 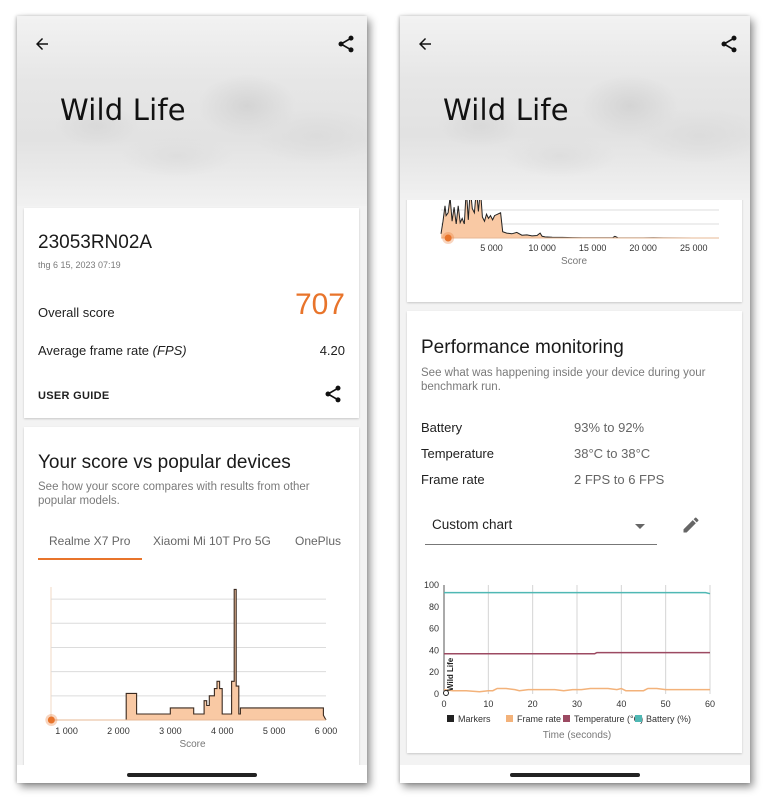 I want to click on legend-label: Frame rate, so click(x=539, y=719).